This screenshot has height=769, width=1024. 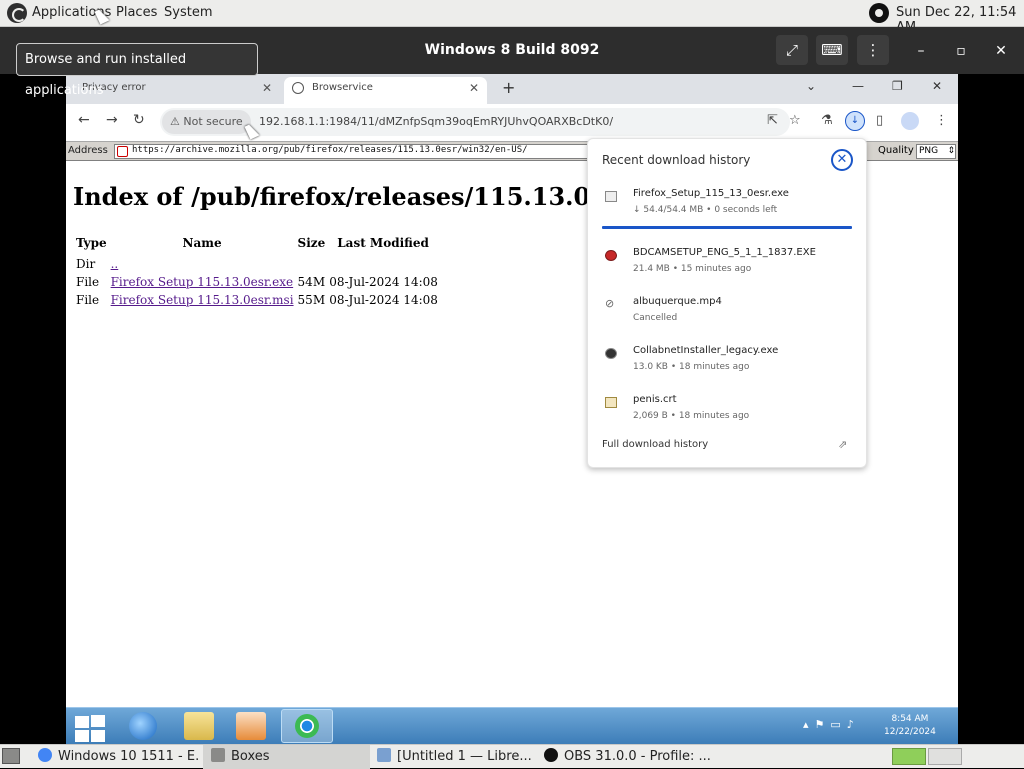 I want to click on restore-icon: ❐, so click(x=897, y=86).